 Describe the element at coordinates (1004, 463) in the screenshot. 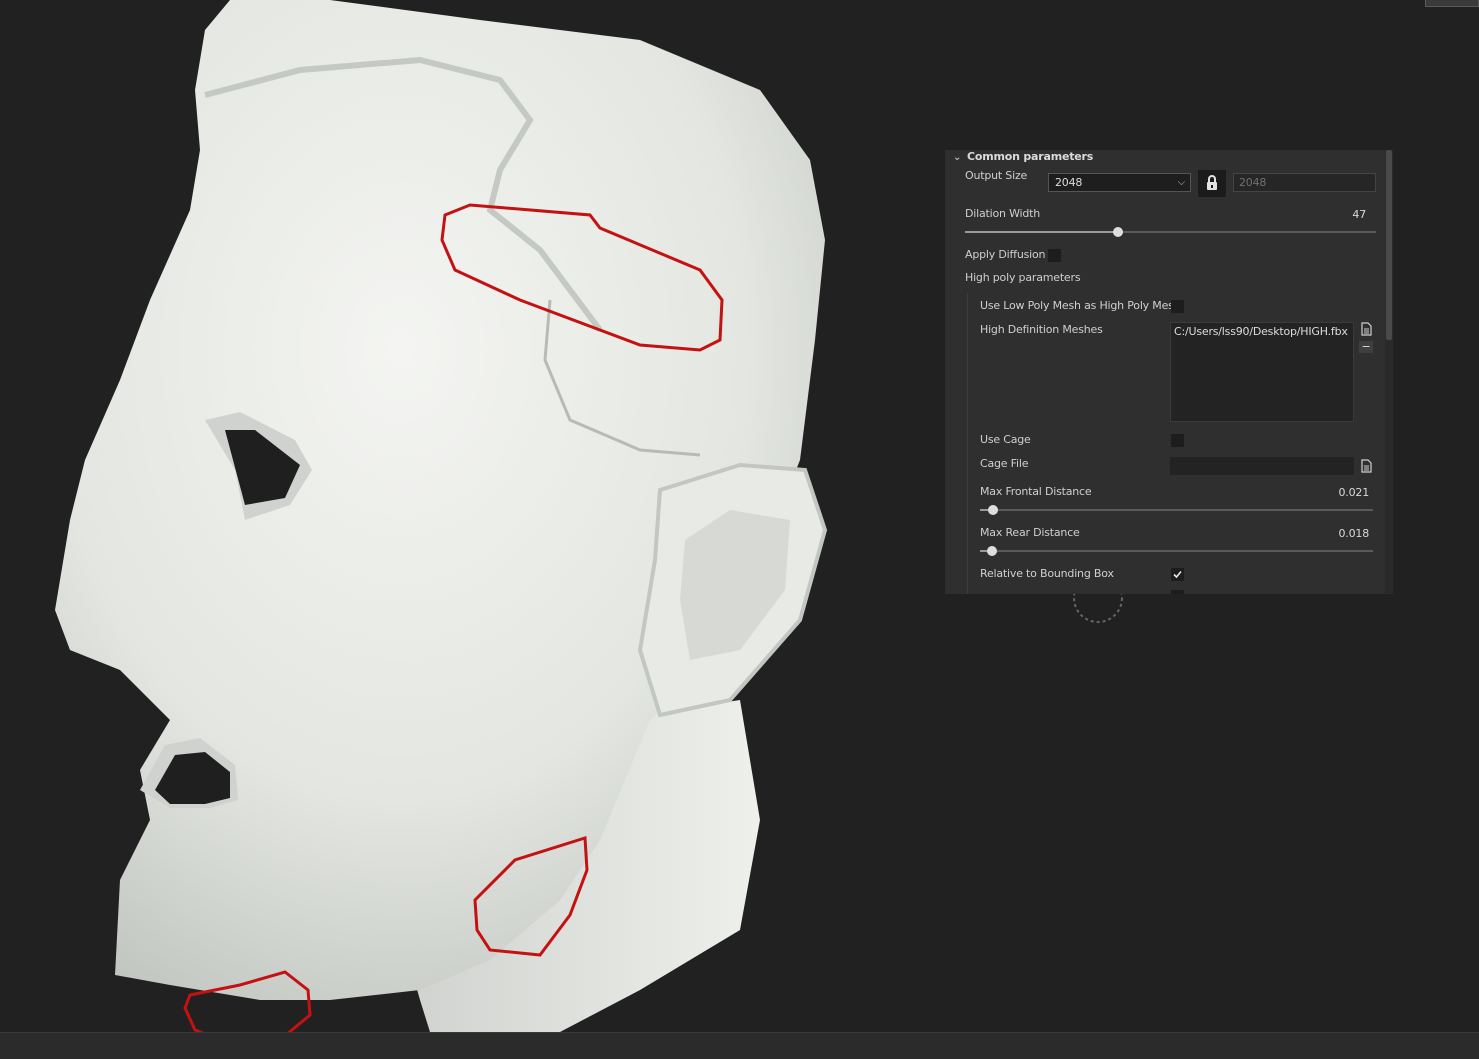

I see `cage-file-label: Cage File` at that location.